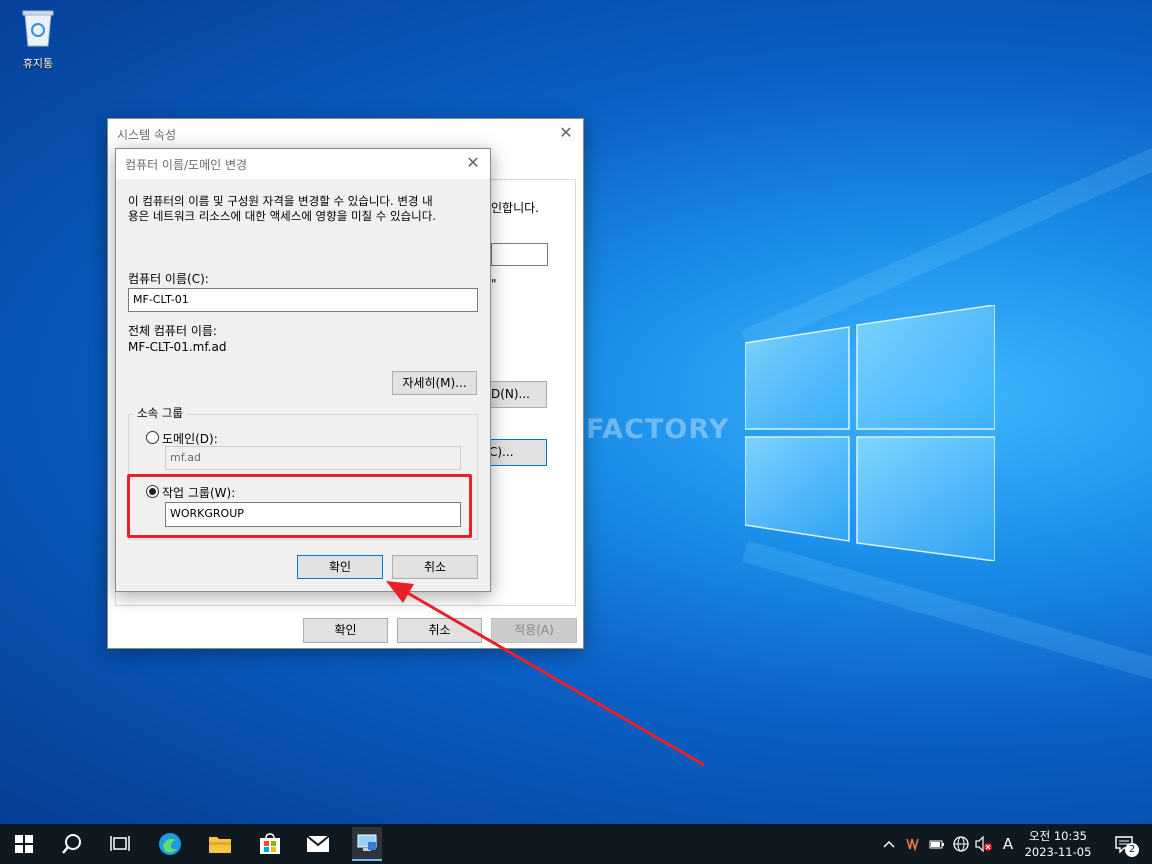  I want to click on app-tray-icon, so click(913, 844).